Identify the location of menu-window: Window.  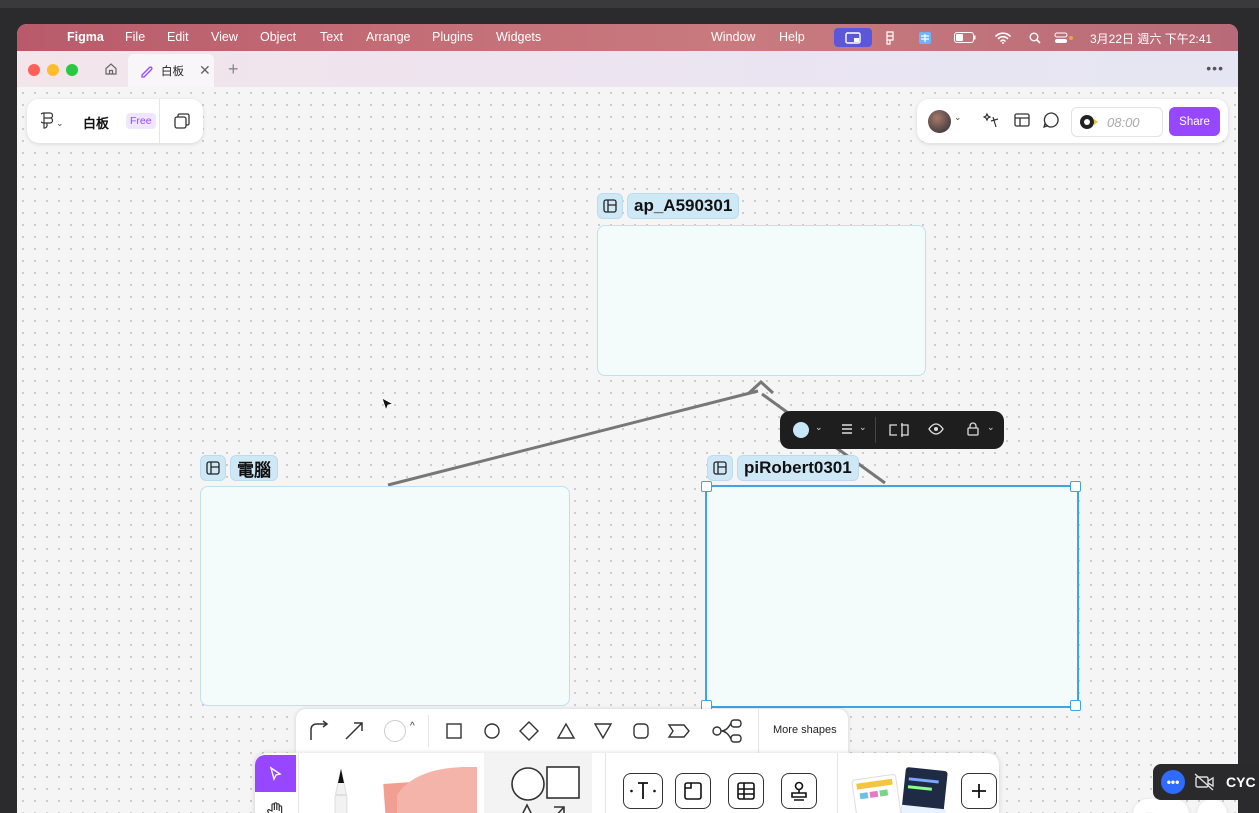
(733, 37).